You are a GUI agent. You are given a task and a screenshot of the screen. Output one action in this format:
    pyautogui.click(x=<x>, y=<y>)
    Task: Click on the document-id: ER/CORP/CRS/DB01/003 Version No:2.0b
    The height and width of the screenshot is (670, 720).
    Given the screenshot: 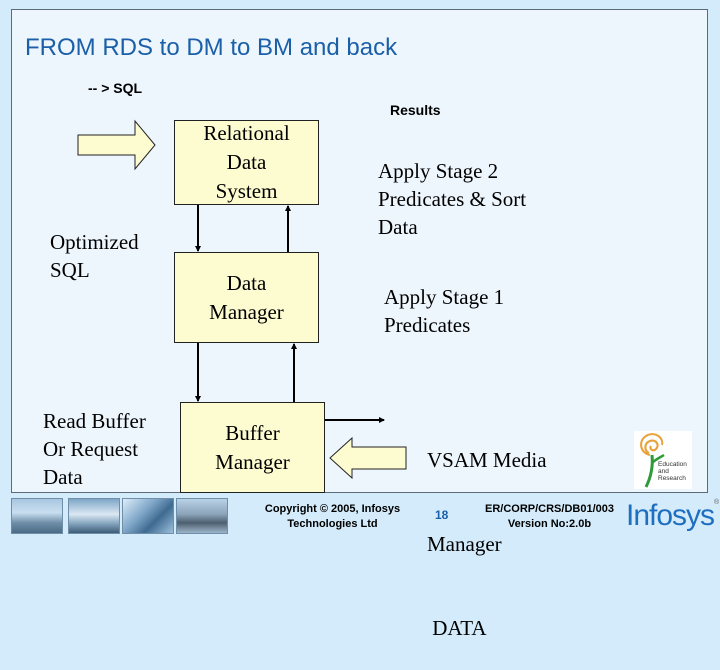 What is the action you would take?
    pyautogui.click(x=549, y=517)
    